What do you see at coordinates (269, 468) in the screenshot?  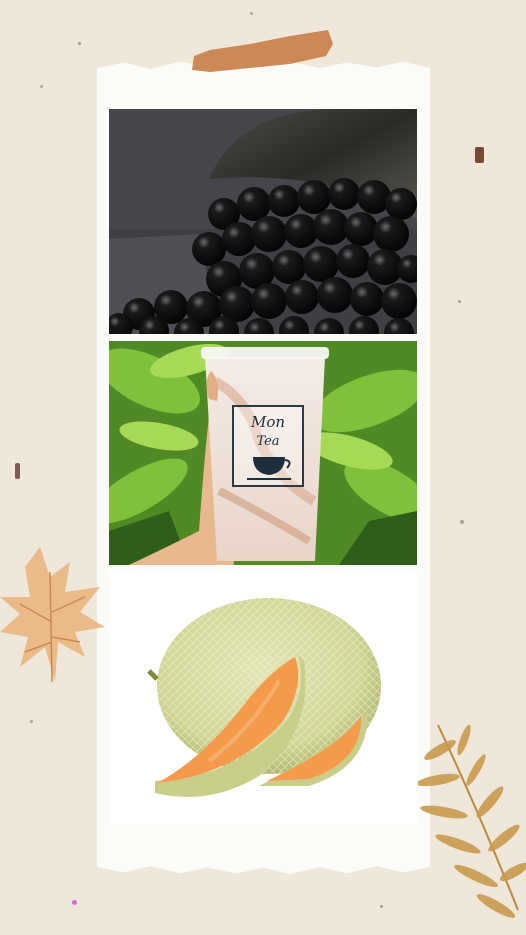 I see `teacup-icon` at bounding box center [269, 468].